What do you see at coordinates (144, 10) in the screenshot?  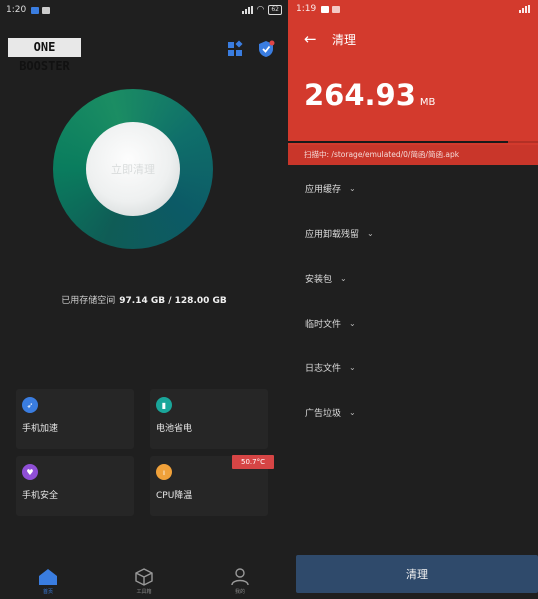 I see `status-bar: 1:20 ◠ 62` at bounding box center [144, 10].